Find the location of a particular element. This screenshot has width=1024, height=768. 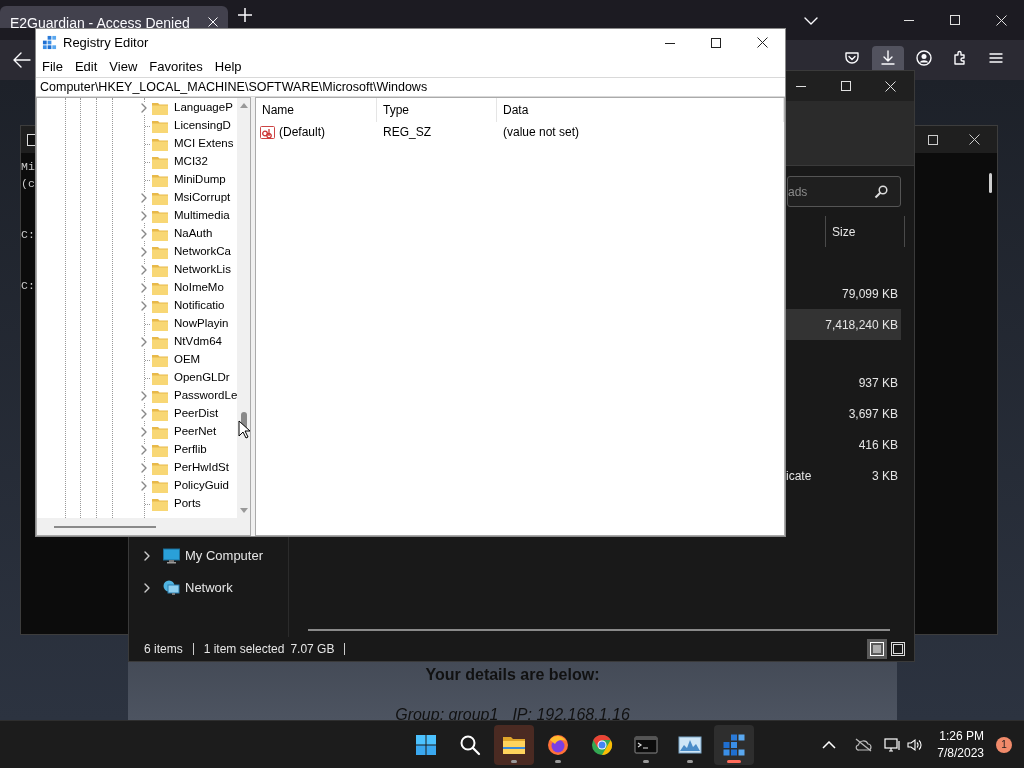

clock: 1:26 PM 7/8/2023 is located at coordinates (960, 744).